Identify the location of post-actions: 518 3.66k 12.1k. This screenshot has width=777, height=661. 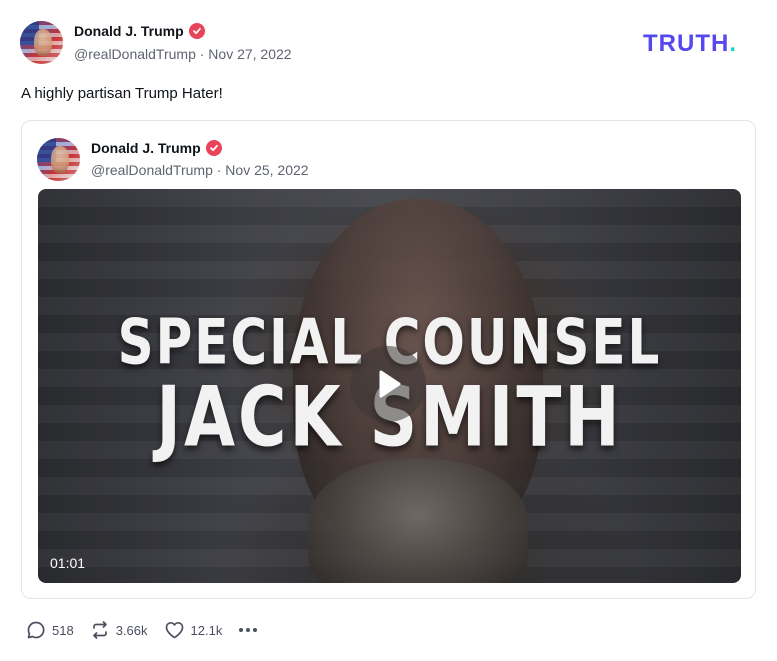
(150, 630).